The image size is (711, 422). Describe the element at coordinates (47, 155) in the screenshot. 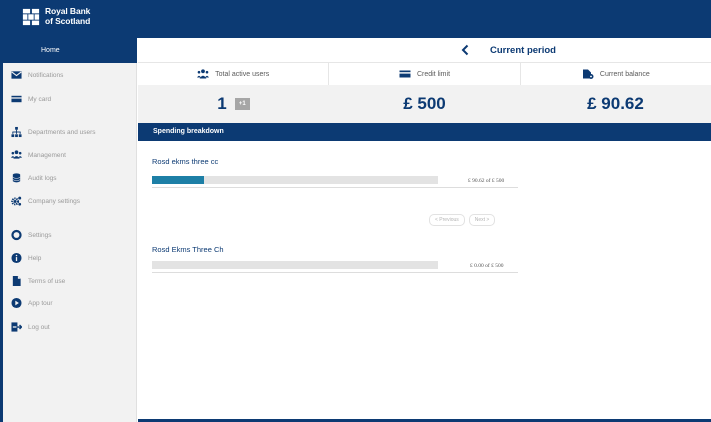

I see `sidebar-item-label: Management` at that location.